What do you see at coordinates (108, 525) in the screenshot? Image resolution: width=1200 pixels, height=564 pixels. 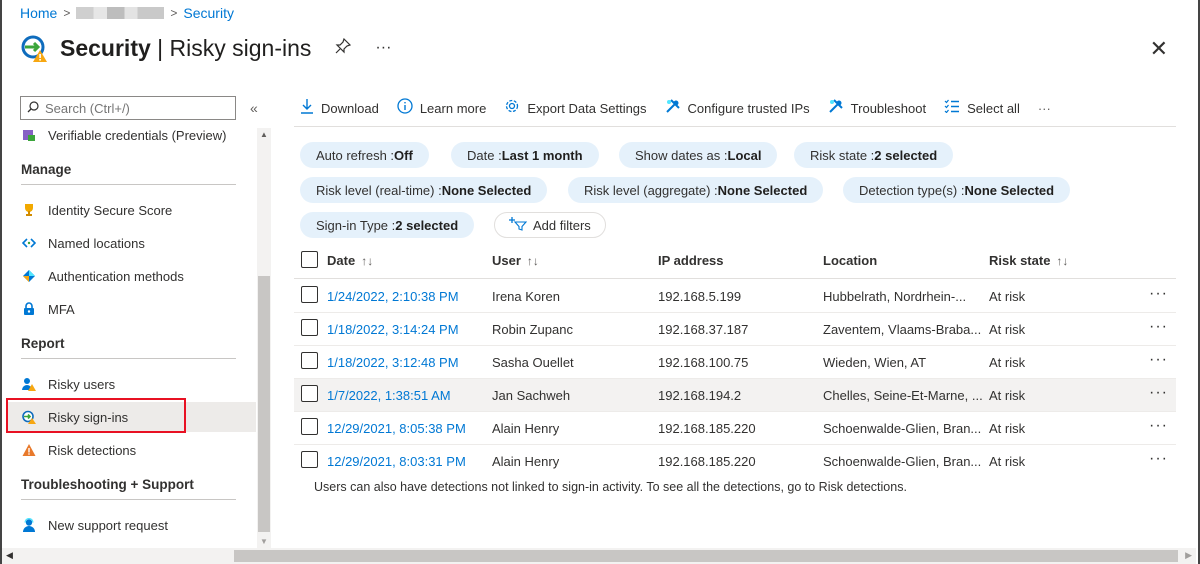 I see `sidebar-item-label: New support request` at bounding box center [108, 525].